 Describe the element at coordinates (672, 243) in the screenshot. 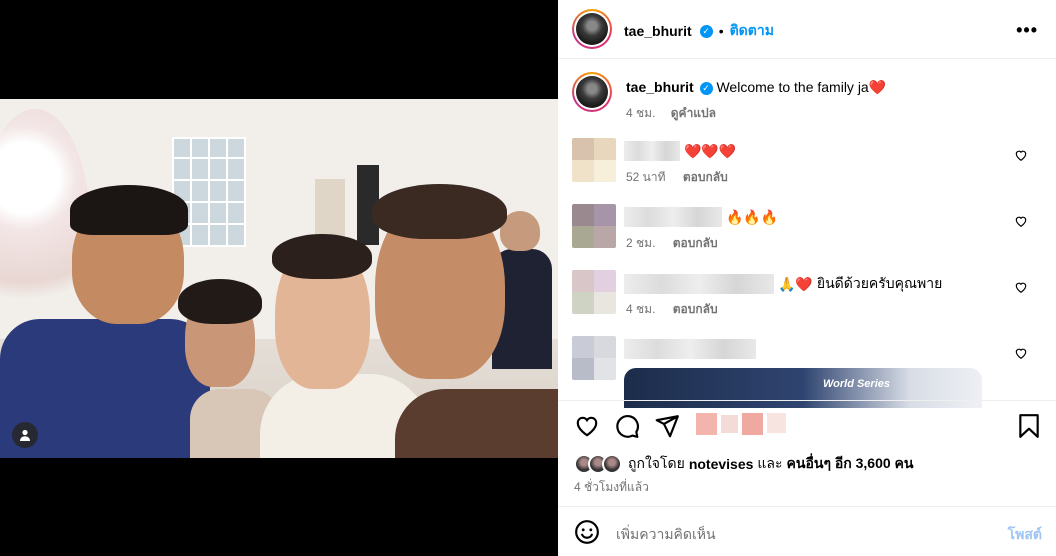

I see `comment-meta: 2 ชม. ตอบกลับ` at that location.